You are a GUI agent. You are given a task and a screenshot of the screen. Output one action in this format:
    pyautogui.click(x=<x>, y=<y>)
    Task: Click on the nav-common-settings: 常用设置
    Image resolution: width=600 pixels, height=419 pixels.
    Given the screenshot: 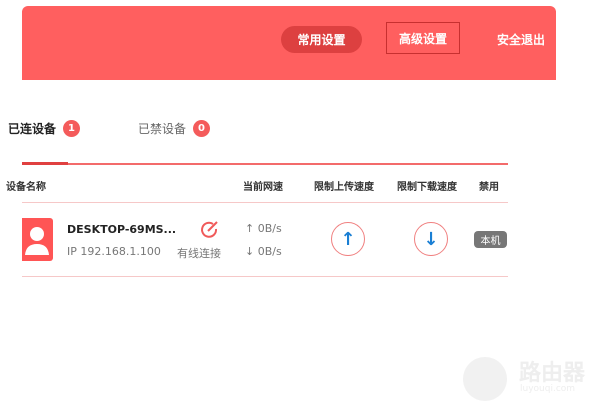 What is the action you would take?
    pyautogui.click(x=321, y=39)
    